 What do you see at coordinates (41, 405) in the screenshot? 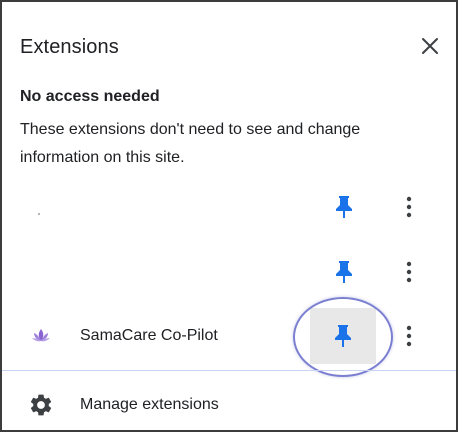
I see `gear-icon` at bounding box center [41, 405].